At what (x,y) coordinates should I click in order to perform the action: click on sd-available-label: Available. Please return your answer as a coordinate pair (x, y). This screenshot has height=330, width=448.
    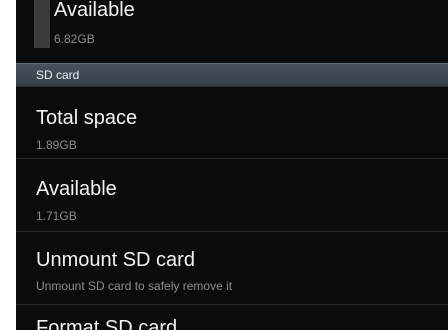
    Looking at the image, I should click on (76, 189).